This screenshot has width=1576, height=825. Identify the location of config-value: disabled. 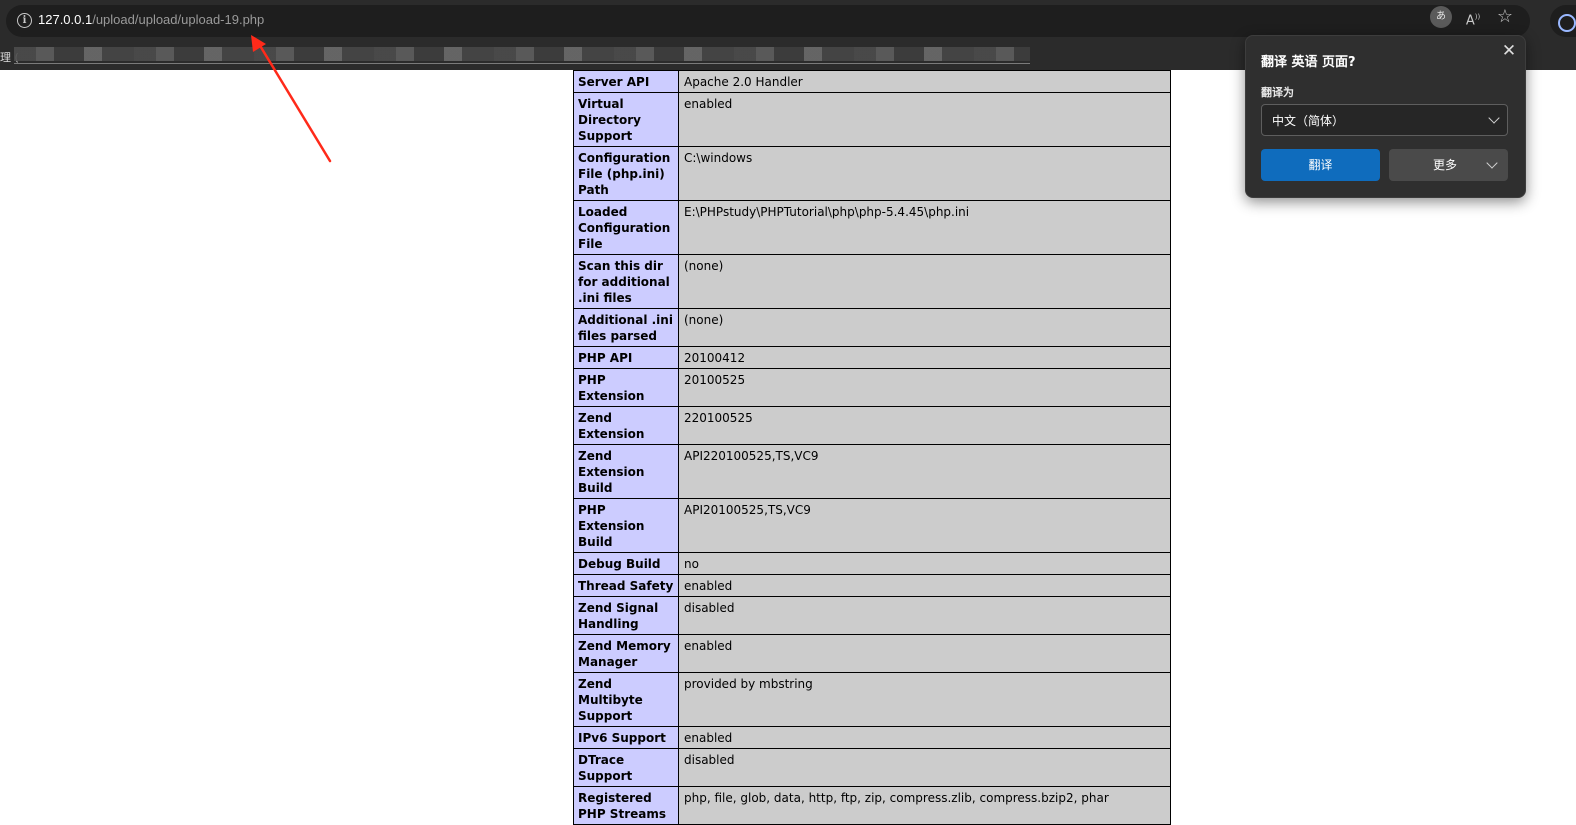
(924, 767).